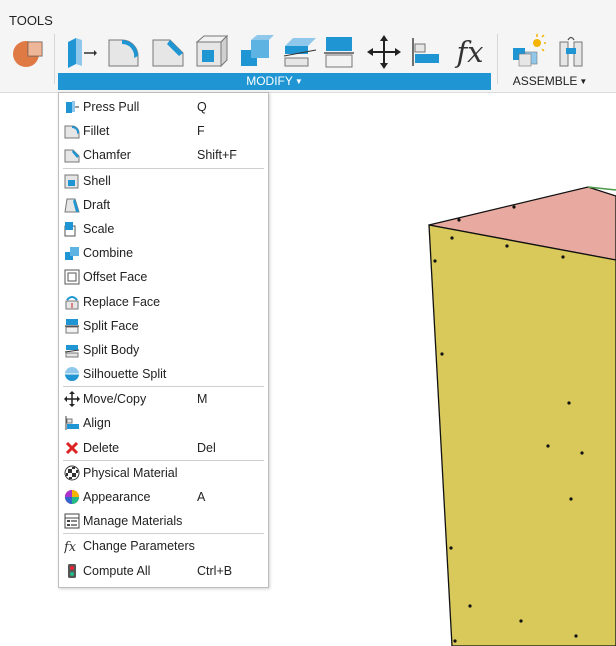  I want to click on menu-item-manage-materials: Manage Materials, so click(163, 521).